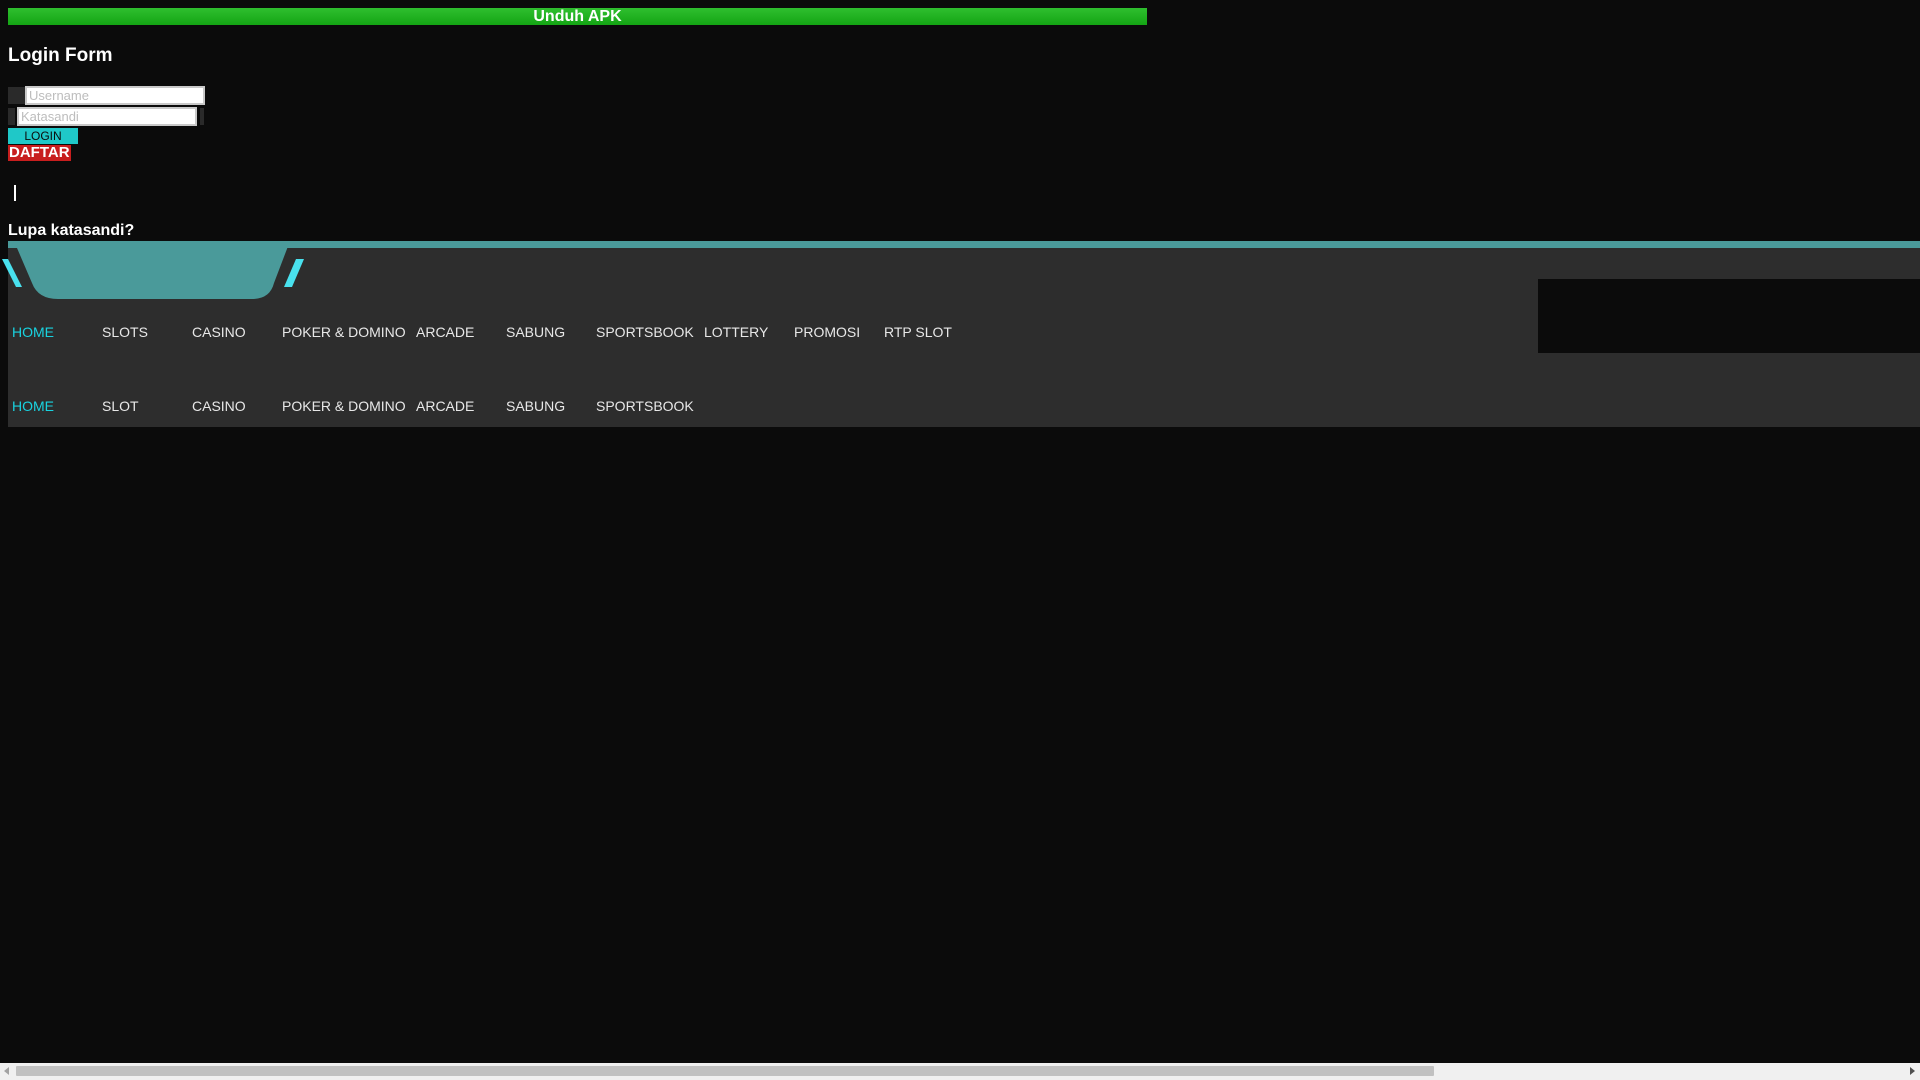 The width and height of the screenshot is (1920, 1080). Describe the element at coordinates (725, 1071) in the screenshot. I see `scrollbar-thumb` at that location.